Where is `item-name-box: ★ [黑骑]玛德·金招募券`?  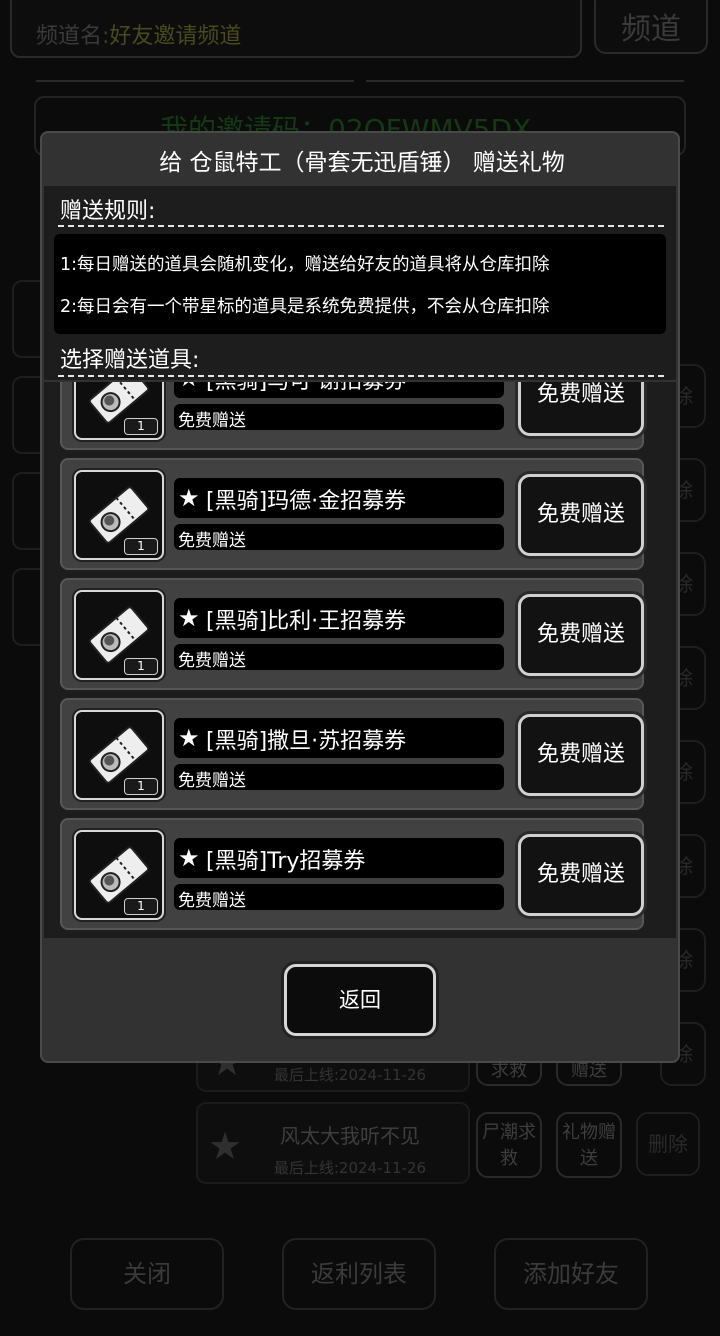 item-name-box: ★ [黑骑]玛德·金招募券 is located at coordinates (339, 498).